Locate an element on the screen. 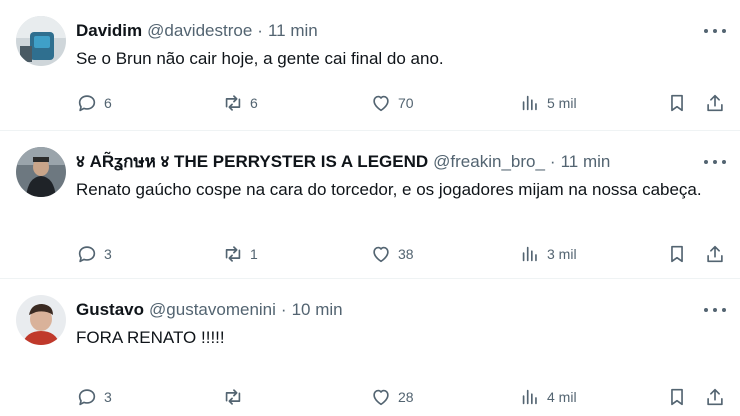 This screenshot has height=416, width=740. user-handle: @davidestroe is located at coordinates (199, 31).